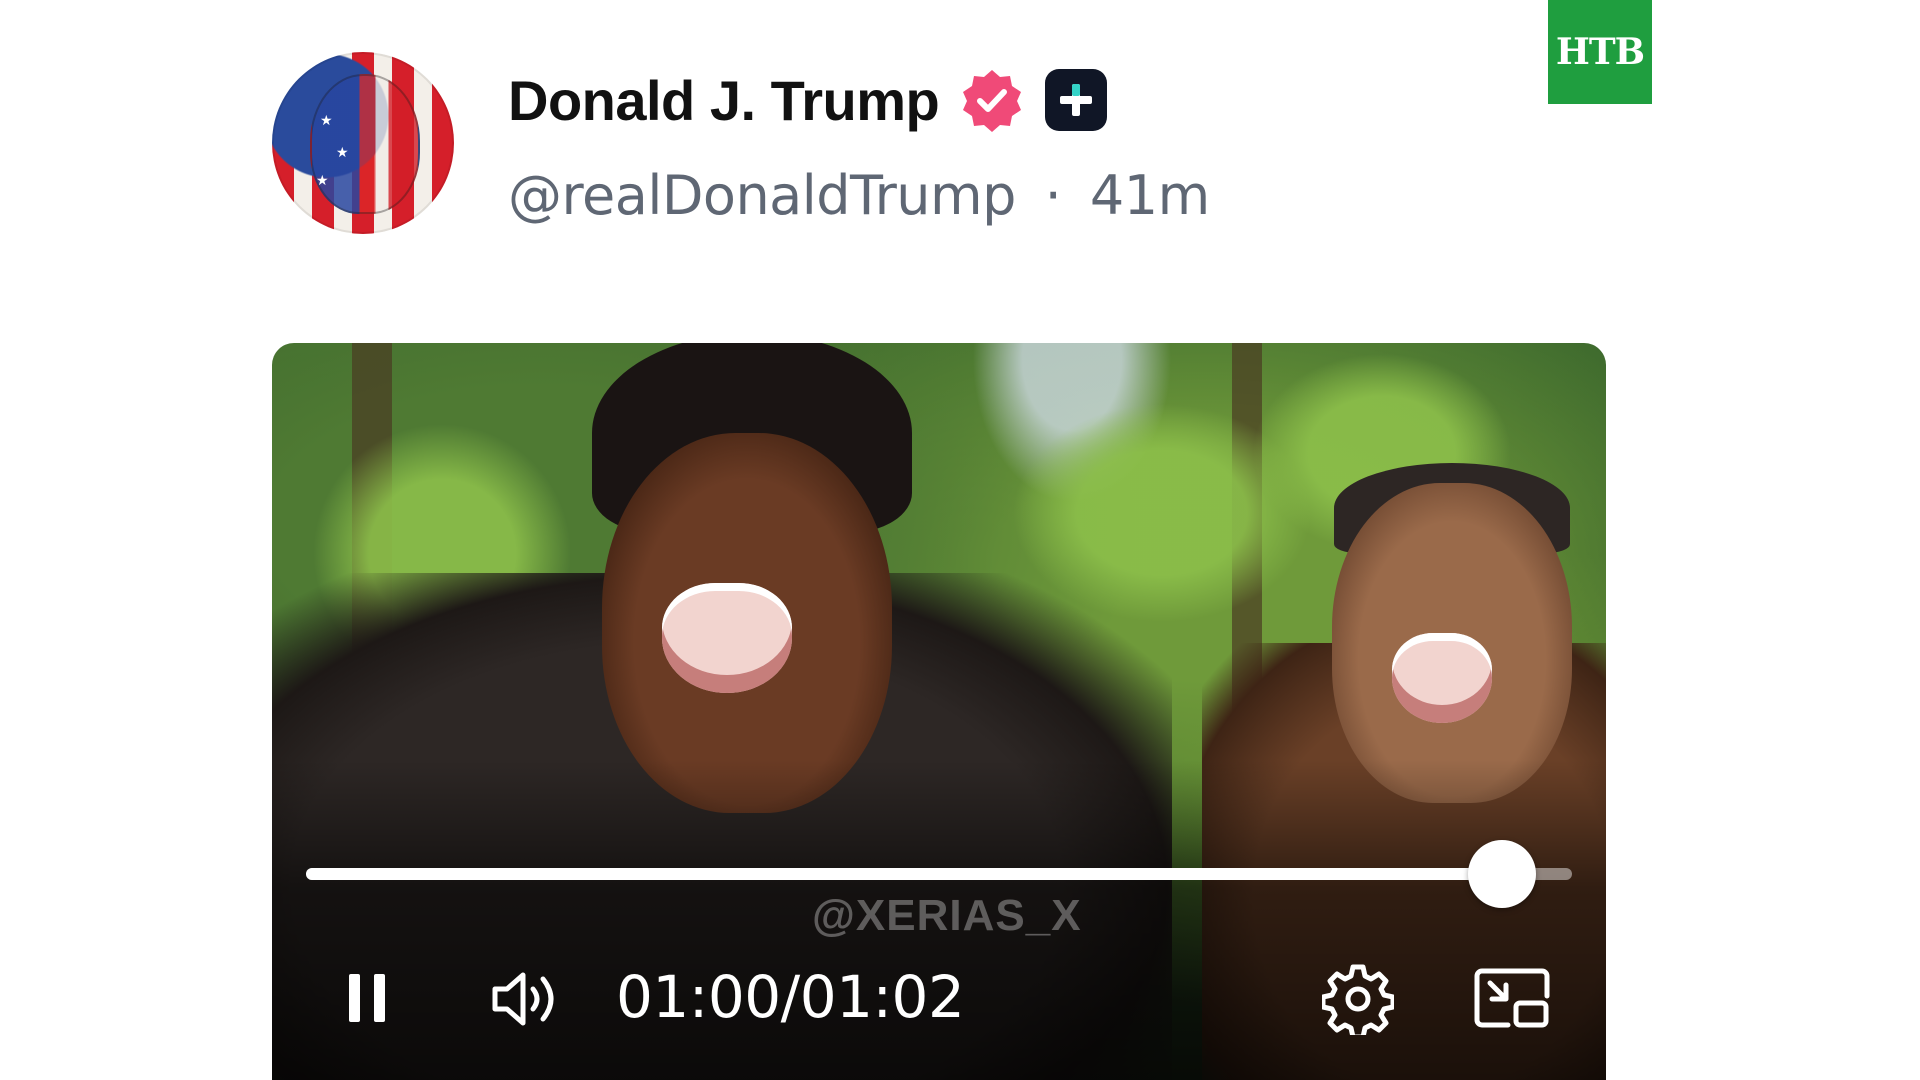 This screenshot has width=1920, height=1080. I want to click on settings-button, so click(1358, 999).